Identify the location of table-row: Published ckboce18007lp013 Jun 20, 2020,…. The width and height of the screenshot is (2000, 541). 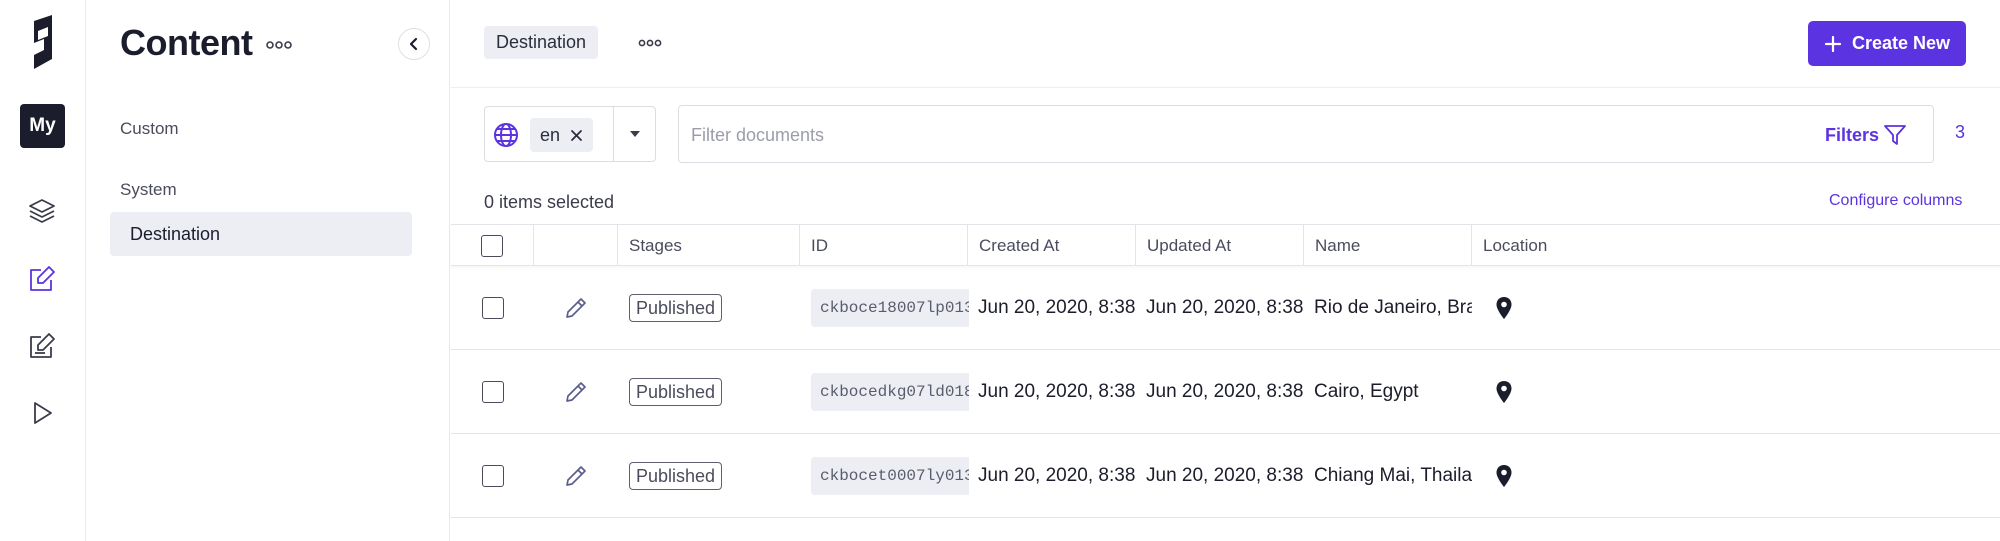
(1225, 308).